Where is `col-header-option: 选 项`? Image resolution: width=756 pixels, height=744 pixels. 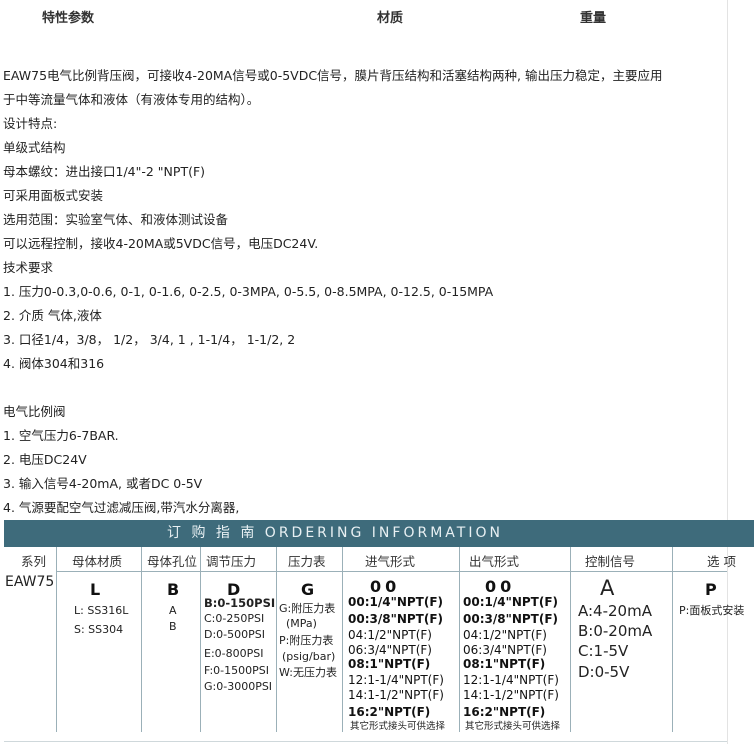 col-header-option: 选 项 is located at coordinates (721, 561).